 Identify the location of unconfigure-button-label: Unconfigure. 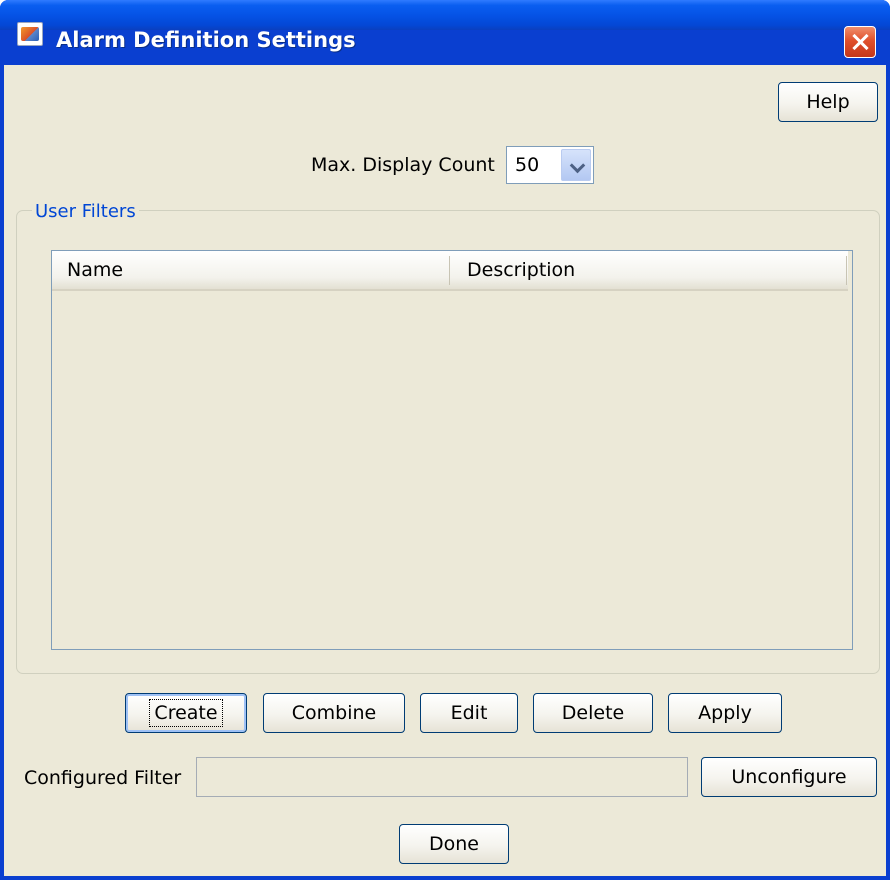
(789, 777).